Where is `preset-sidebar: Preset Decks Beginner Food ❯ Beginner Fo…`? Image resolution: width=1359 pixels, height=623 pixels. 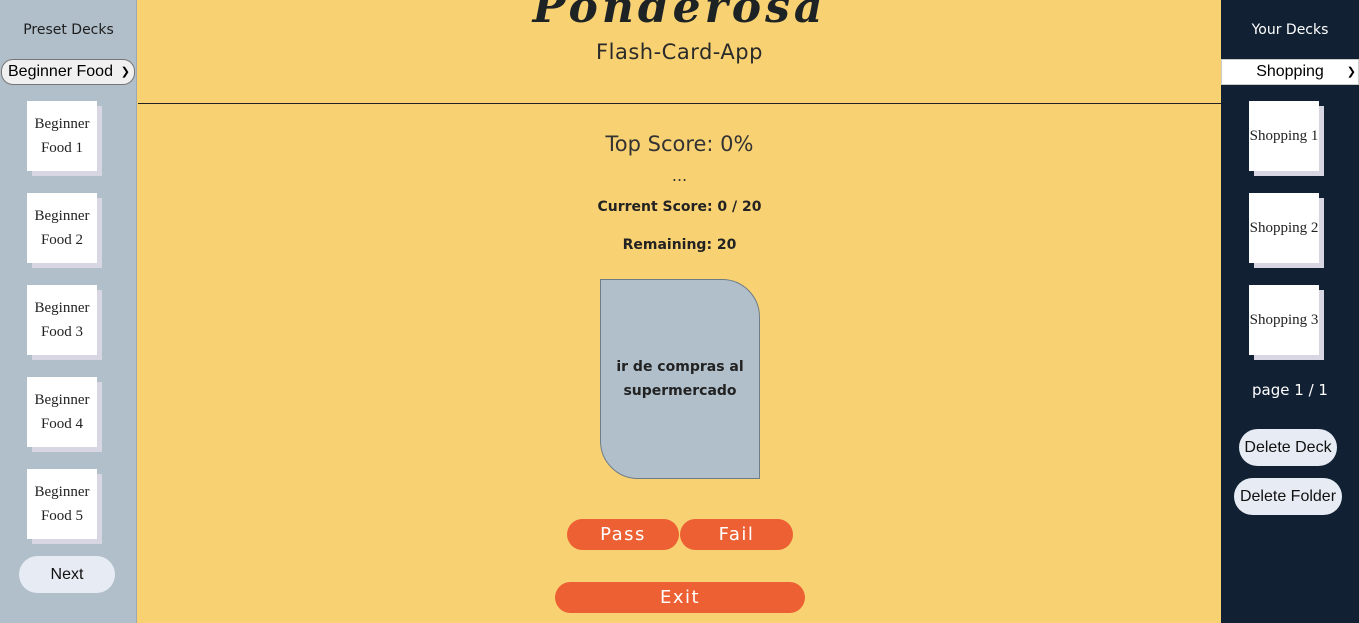
preset-sidebar: Preset Decks Beginner Food ❯ Beginner Fo… is located at coordinates (68, 311).